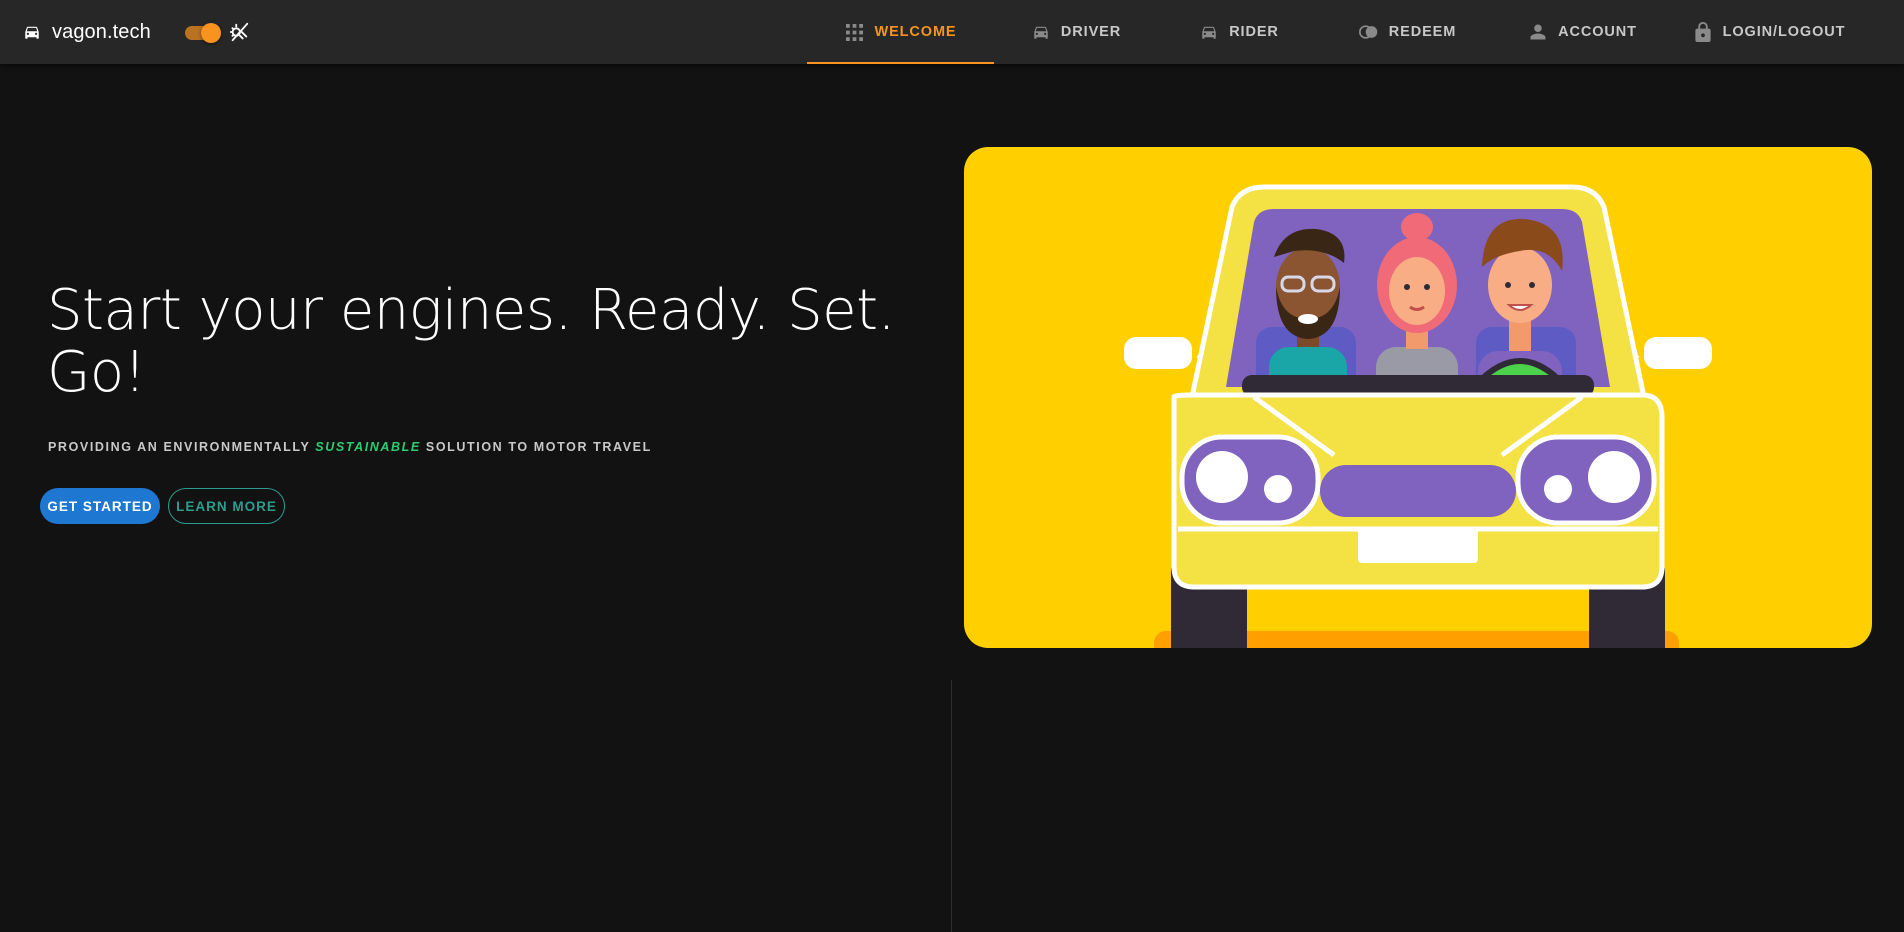 Image resolution: width=1904 pixels, height=932 pixels. I want to click on tab-rider: Rider, so click(1239, 32).